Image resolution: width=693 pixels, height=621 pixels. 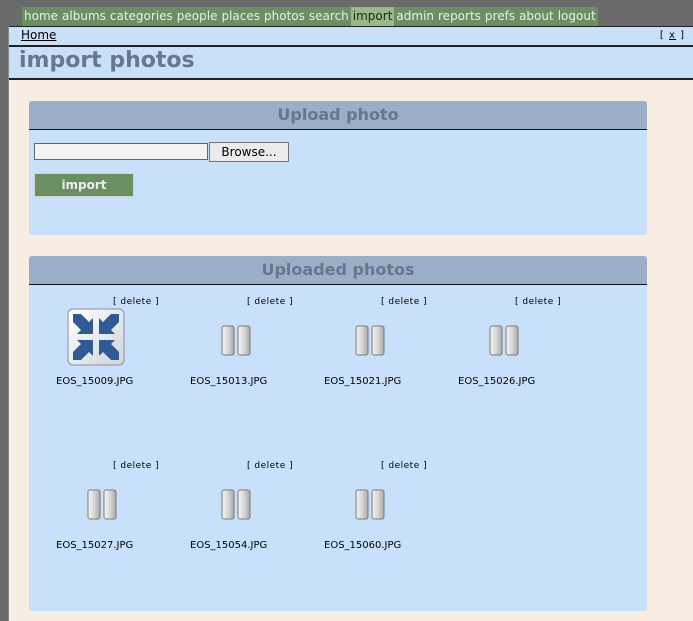 What do you see at coordinates (372, 16) in the screenshot?
I see `nav-import: import` at bounding box center [372, 16].